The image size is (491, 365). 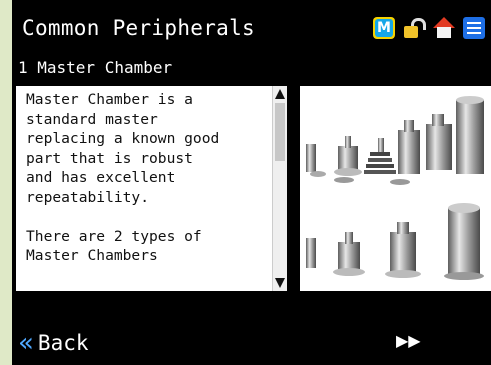 What do you see at coordinates (138, 28) in the screenshot?
I see `page-title: Common Peripherals` at bounding box center [138, 28].